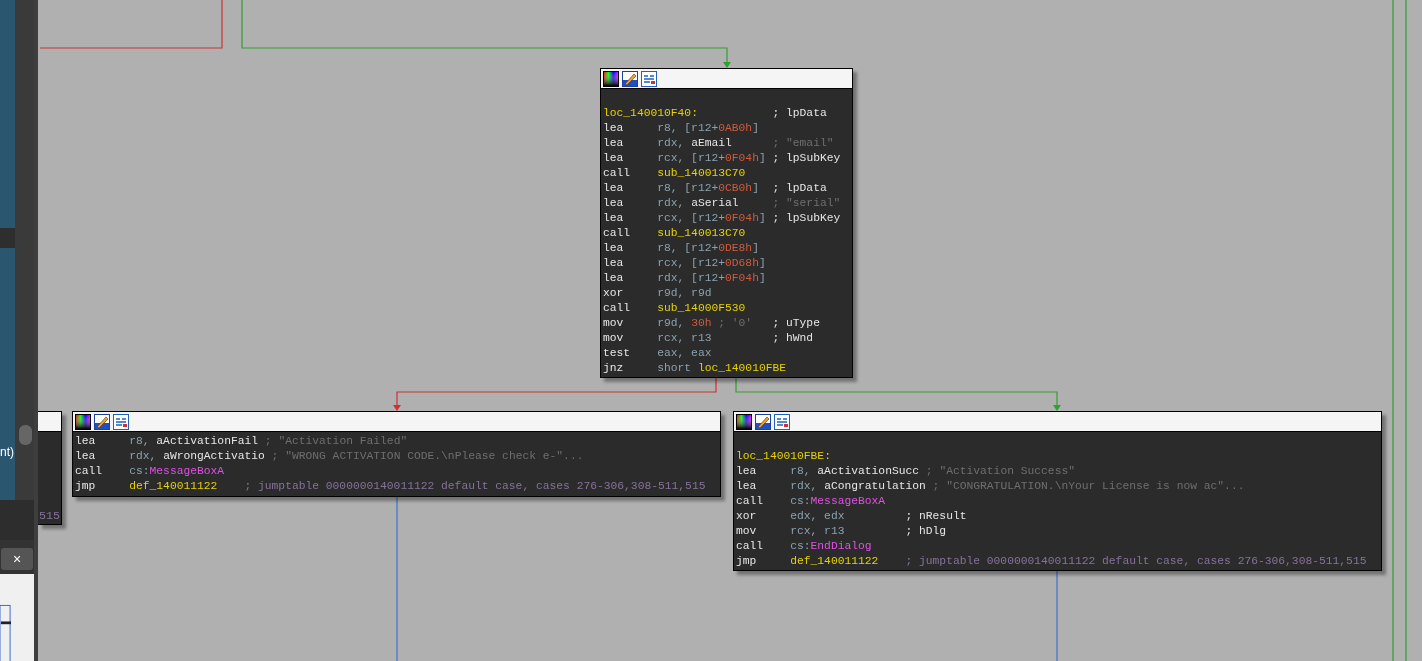 This screenshot has height=661, width=1422. I want to click on overview-drawing, so click(5, 631).